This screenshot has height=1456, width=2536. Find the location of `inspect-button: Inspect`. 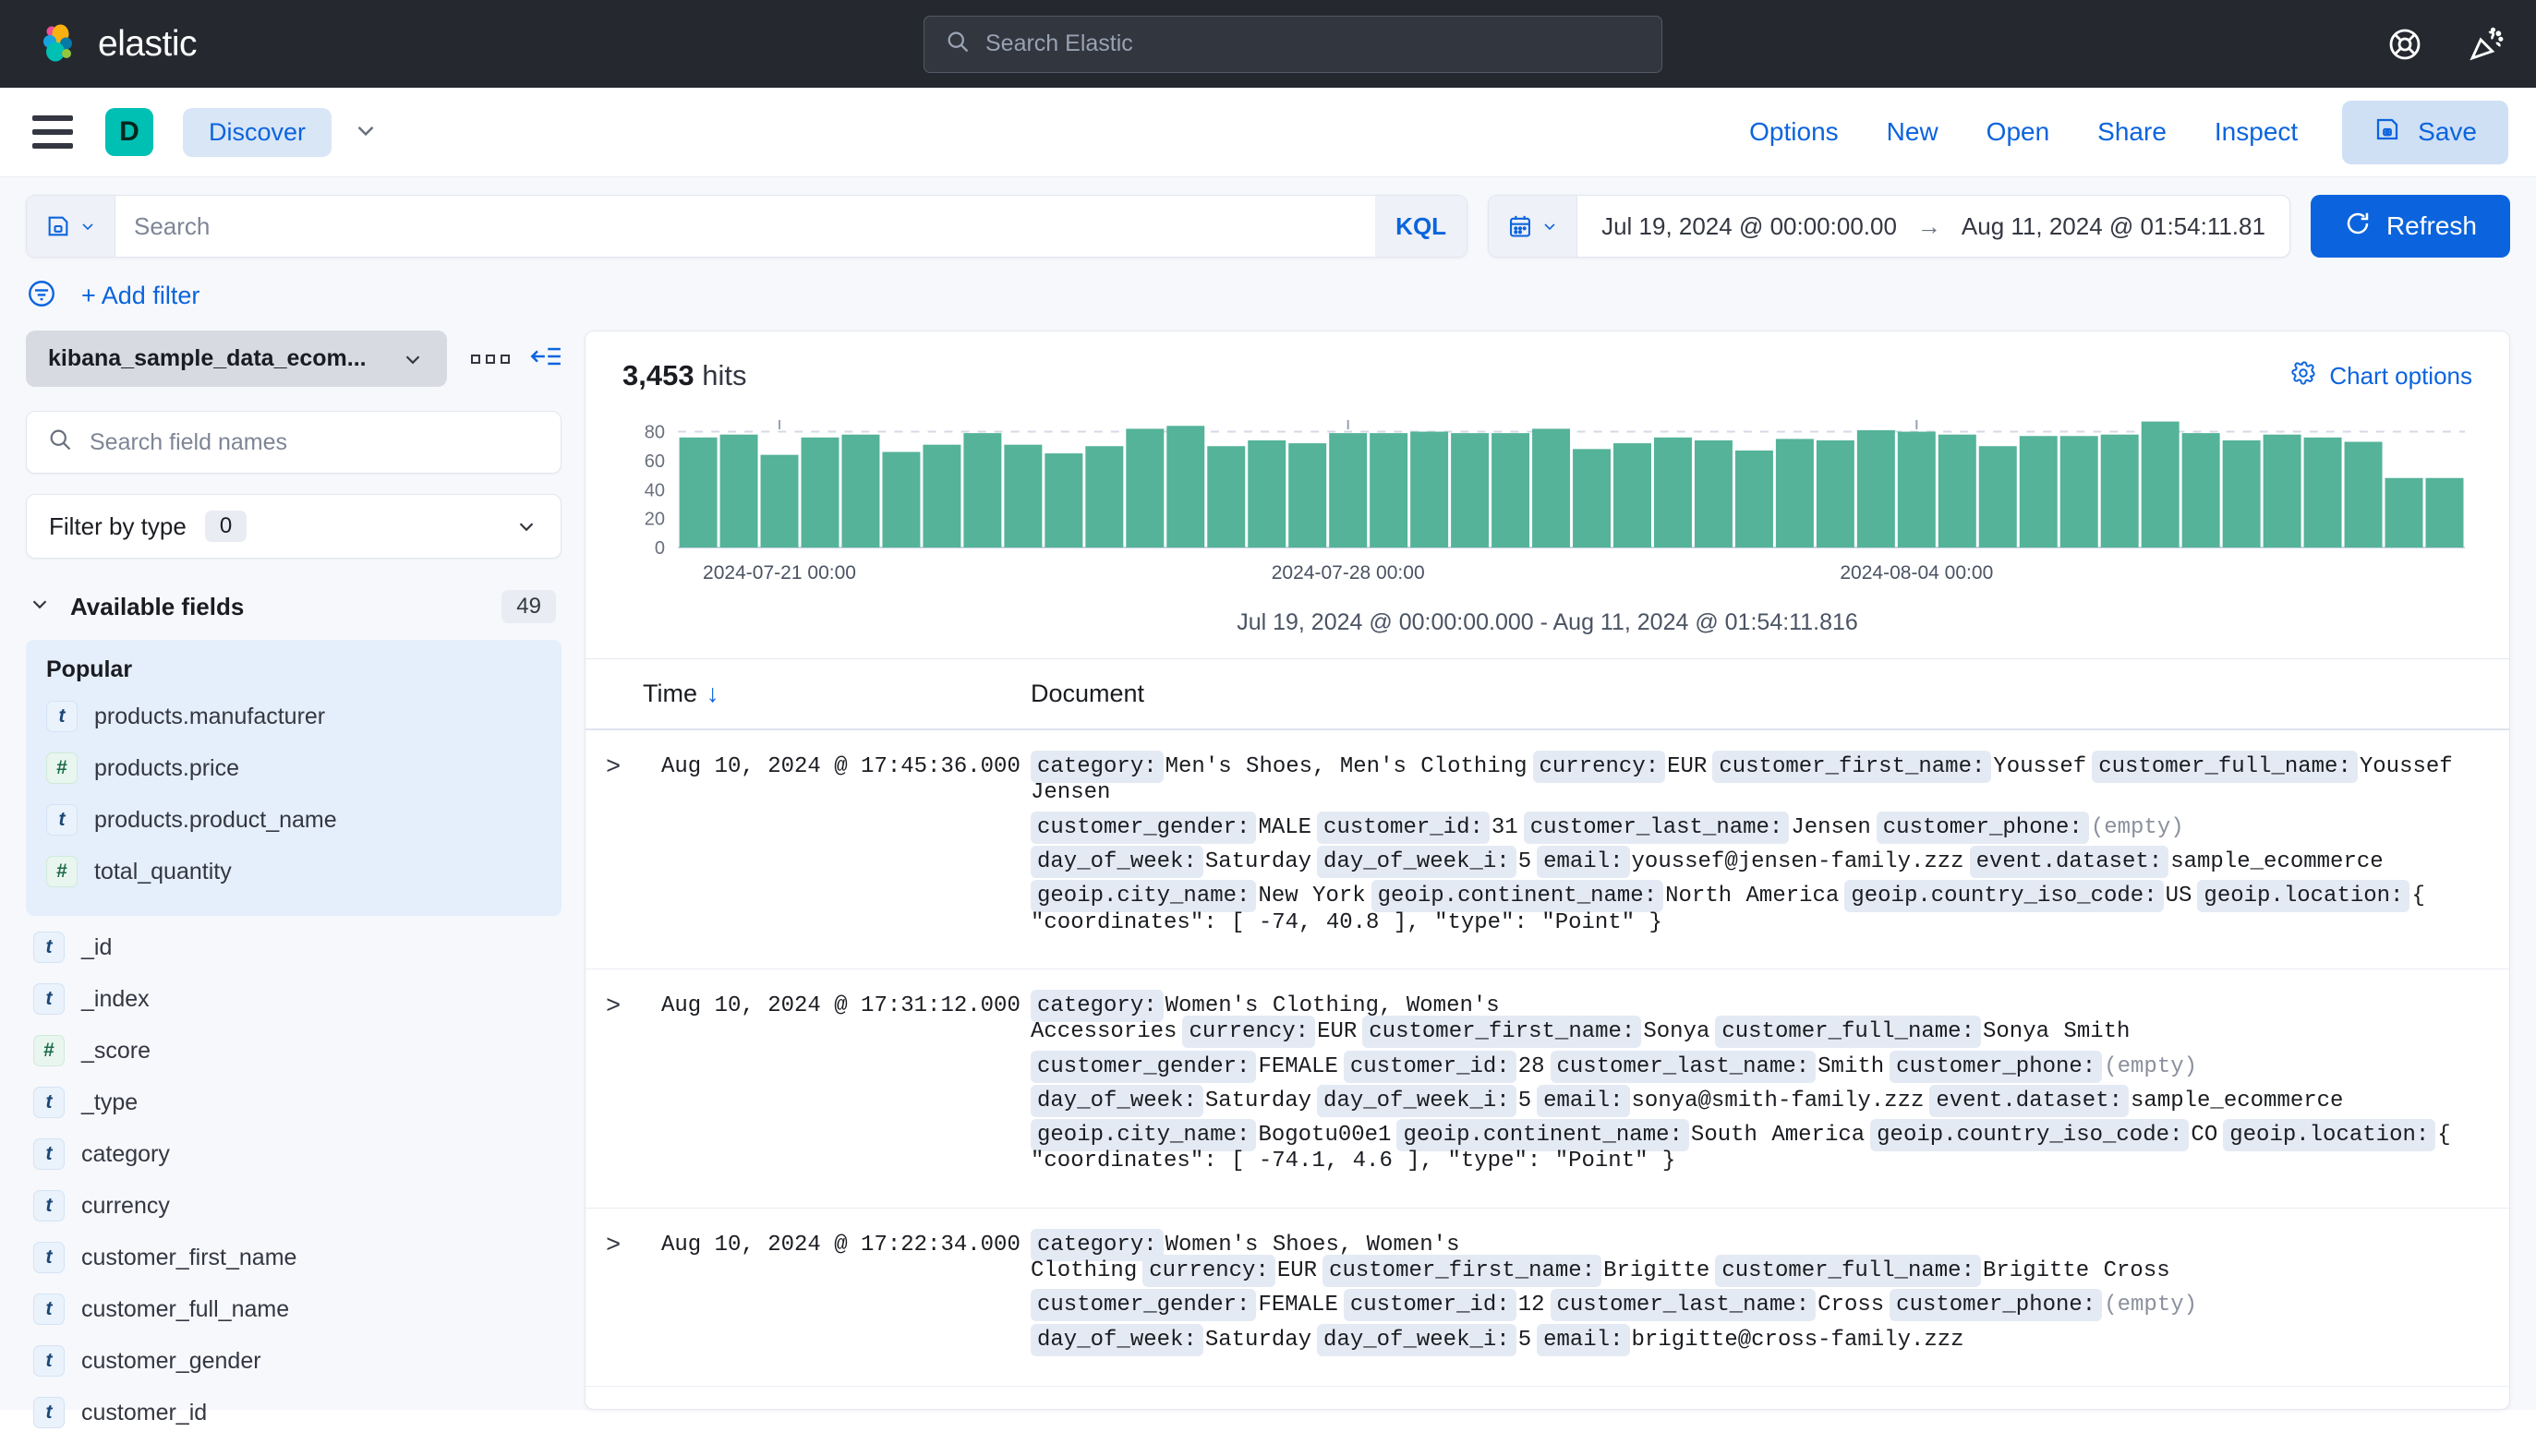

inspect-button: Inspect is located at coordinates (2256, 132).